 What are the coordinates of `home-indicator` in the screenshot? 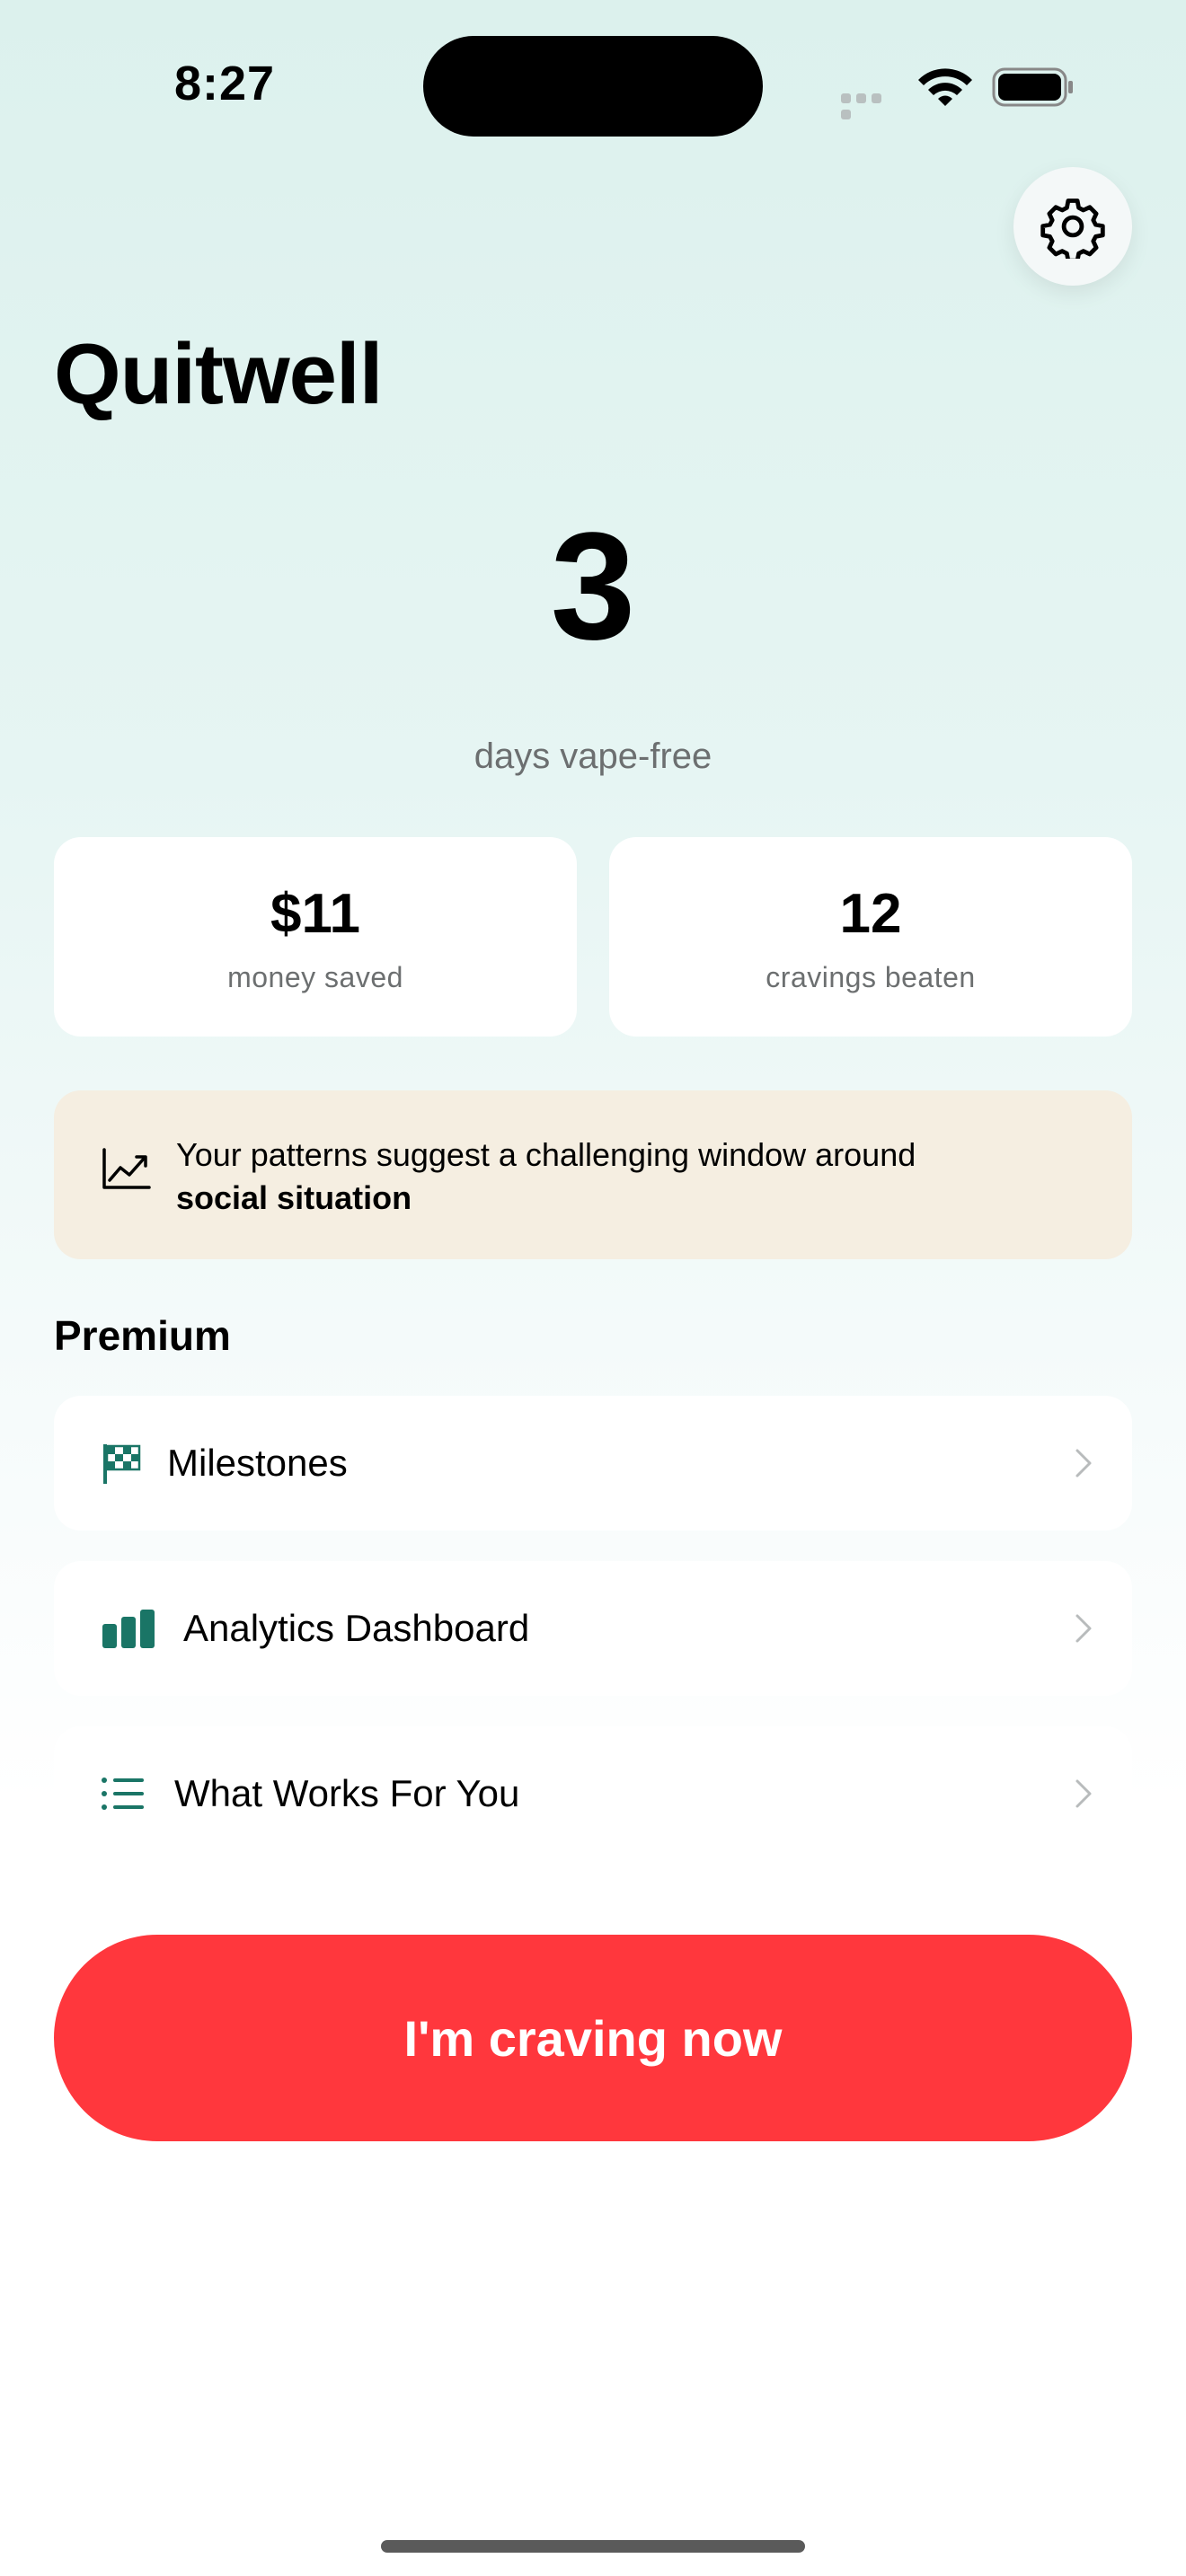 It's located at (593, 2546).